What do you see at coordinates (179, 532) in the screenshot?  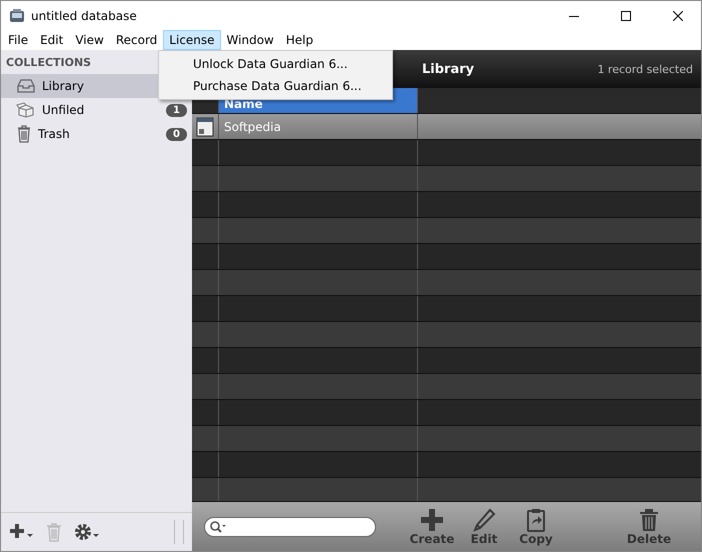 I see `resize-grip` at bounding box center [179, 532].